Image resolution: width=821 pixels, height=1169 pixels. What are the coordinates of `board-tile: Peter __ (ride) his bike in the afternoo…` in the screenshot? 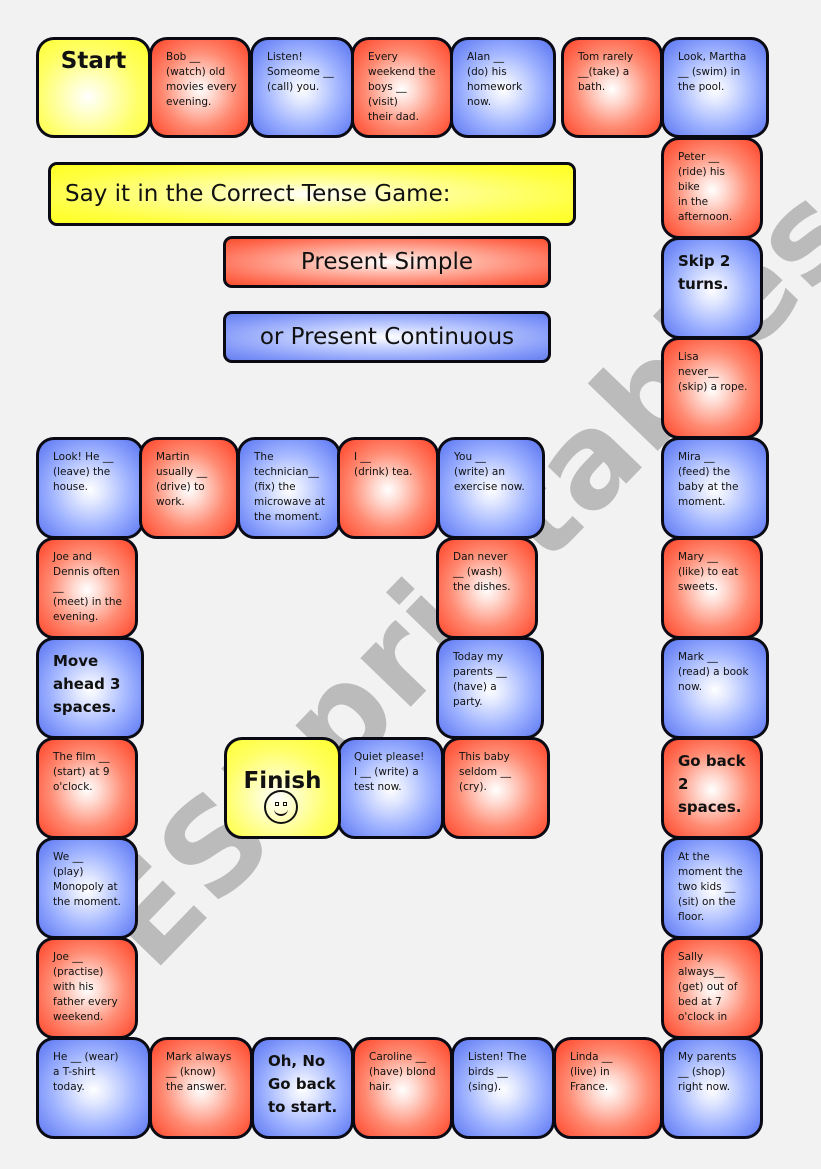 It's located at (712, 188).